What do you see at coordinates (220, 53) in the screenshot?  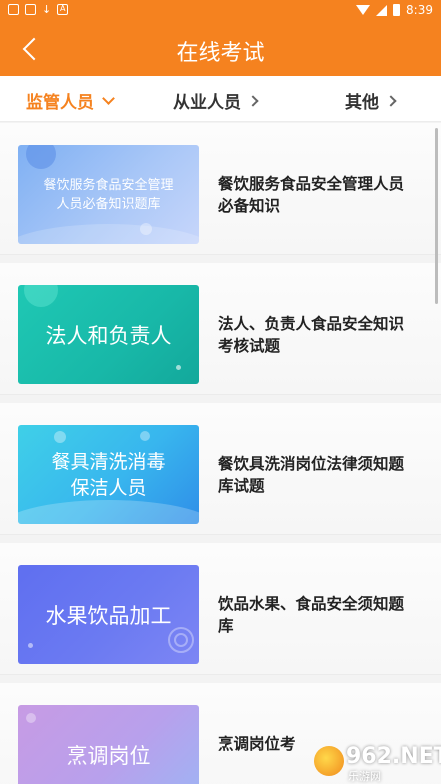 I see `page-title: 在线考试` at bounding box center [220, 53].